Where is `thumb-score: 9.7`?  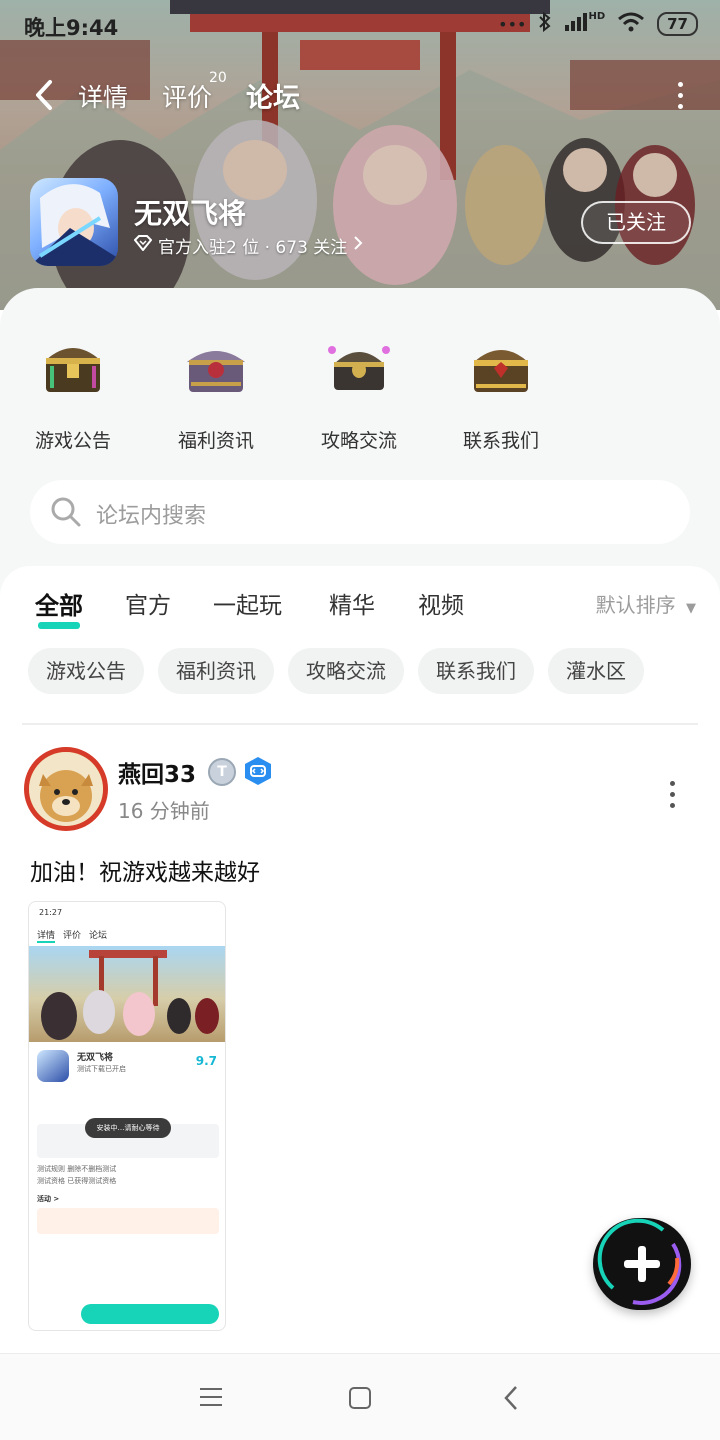 thumb-score: 9.7 is located at coordinates (206, 1061).